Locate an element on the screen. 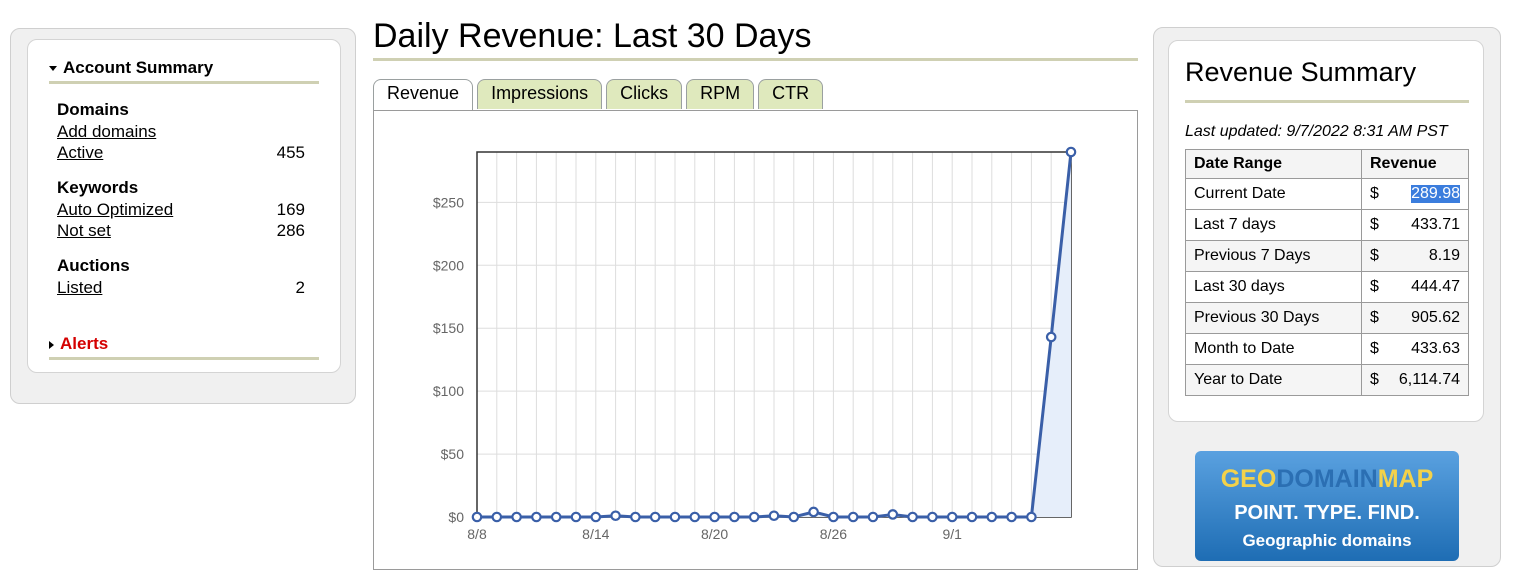 This screenshot has height=571, width=1532. logo-geo: GEO is located at coordinates (1248, 479).